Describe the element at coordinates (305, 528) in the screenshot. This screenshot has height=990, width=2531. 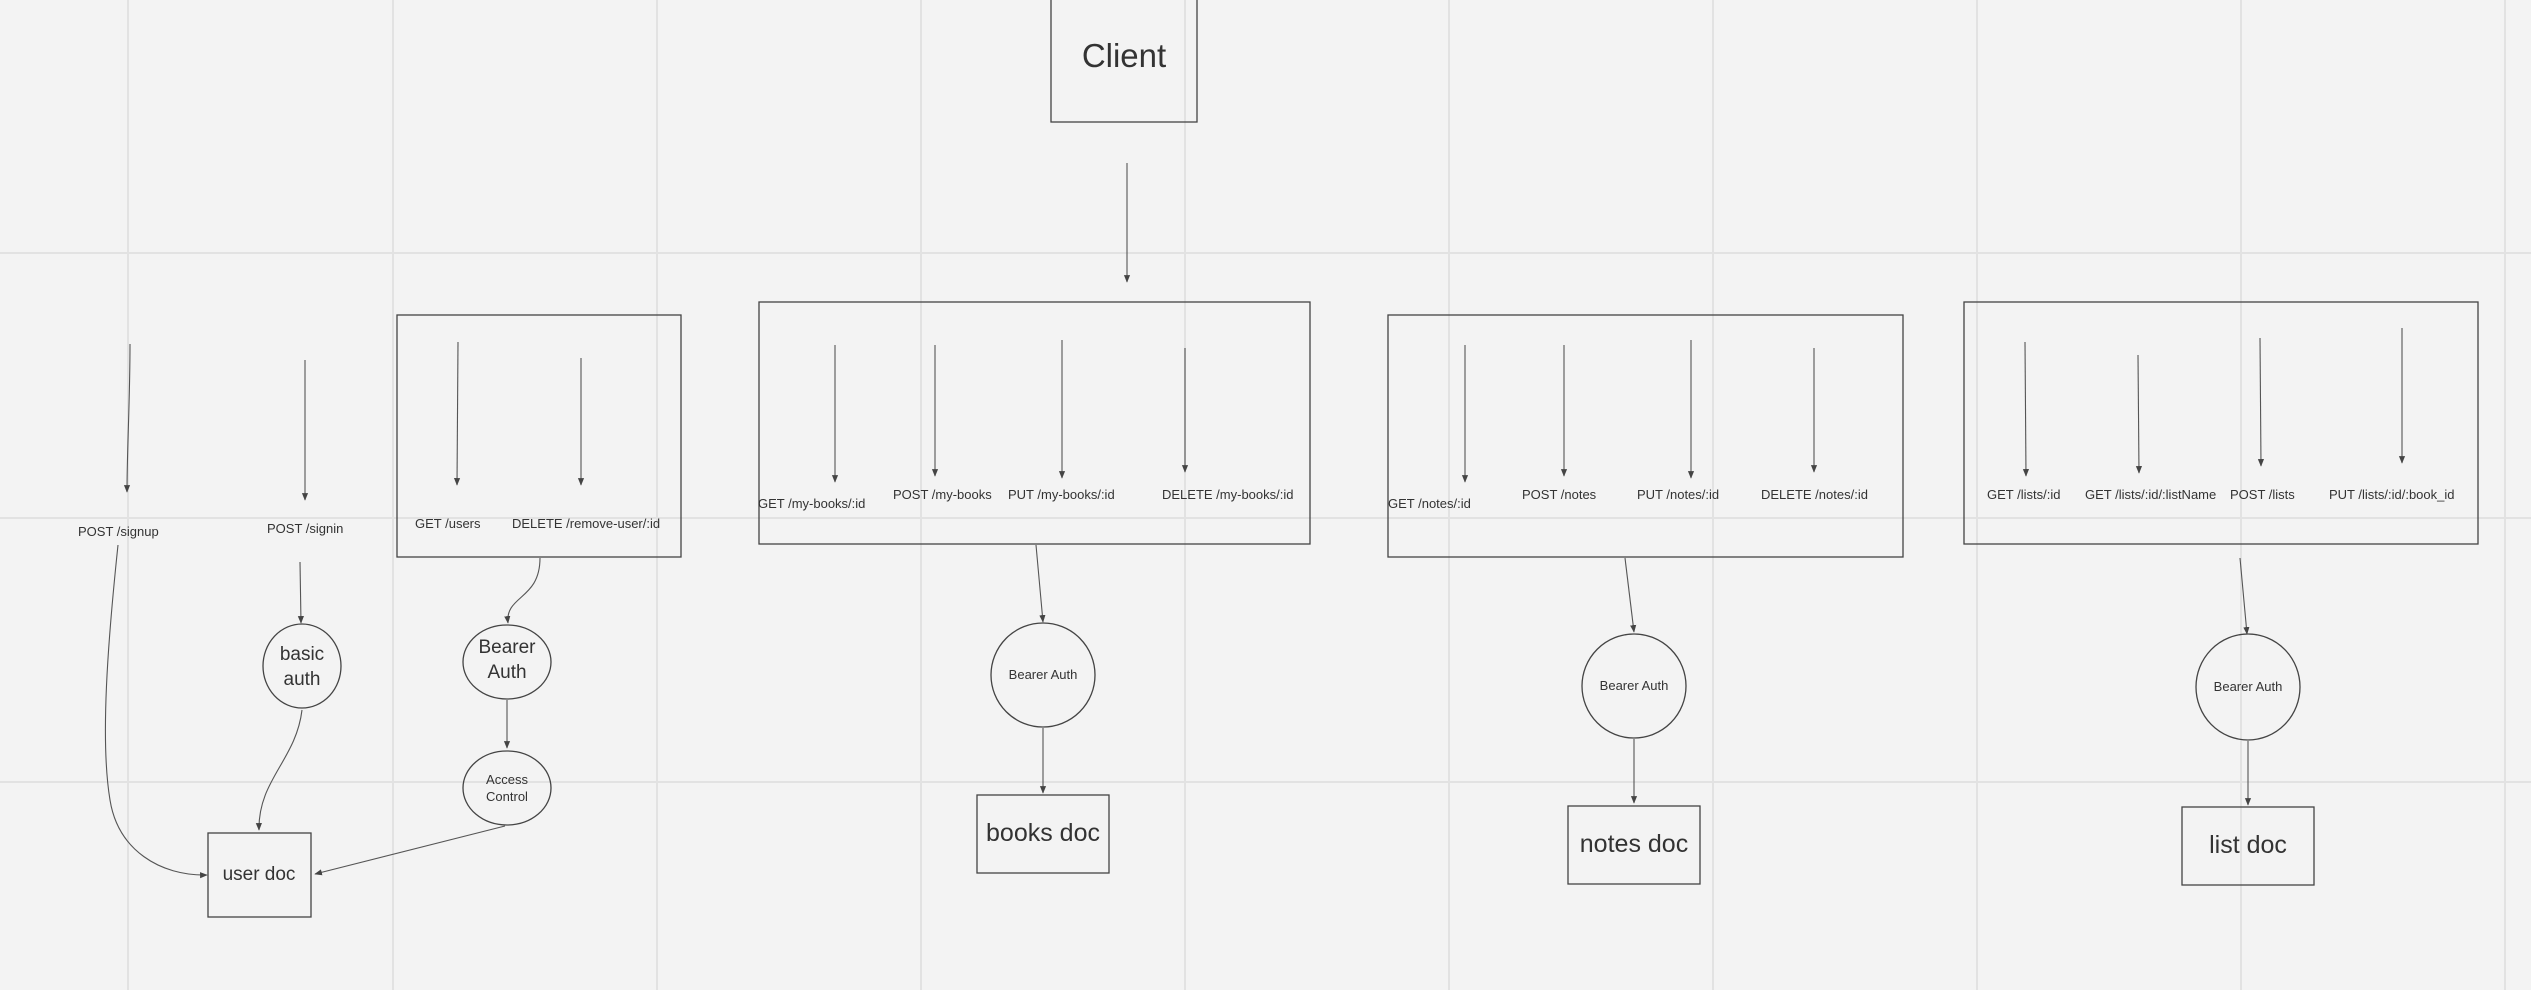
I see `route-label-post-signin: POST /signin` at that location.